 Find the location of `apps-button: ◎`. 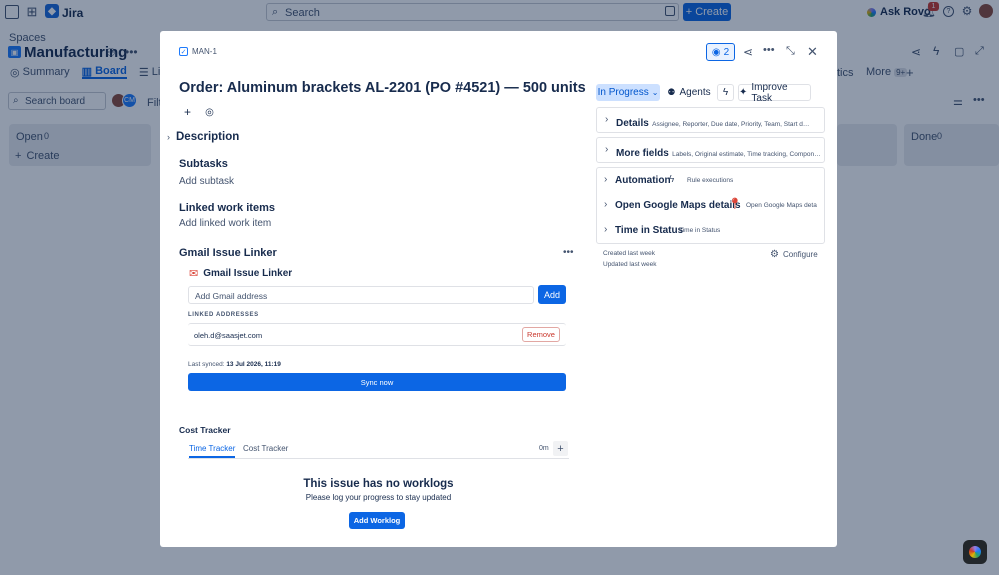

apps-button: ◎ is located at coordinates (209, 112).